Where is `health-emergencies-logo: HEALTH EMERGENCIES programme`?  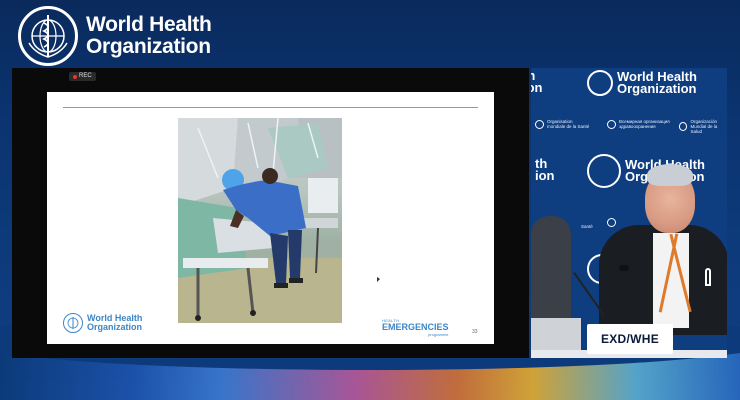 health-emergencies-logo: HEALTH EMERGENCIES programme is located at coordinates (415, 327).